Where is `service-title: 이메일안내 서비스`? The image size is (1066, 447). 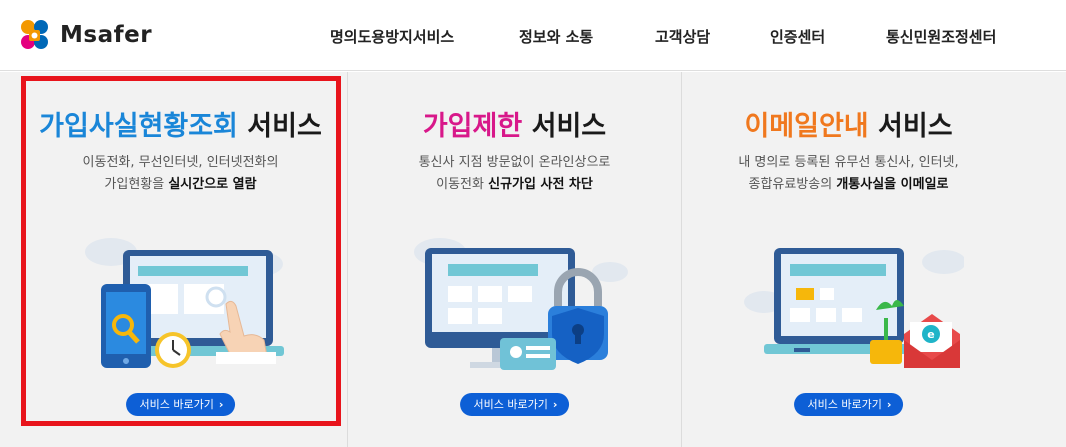 service-title: 이메일안내 서비스 is located at coordinates (848, 123).